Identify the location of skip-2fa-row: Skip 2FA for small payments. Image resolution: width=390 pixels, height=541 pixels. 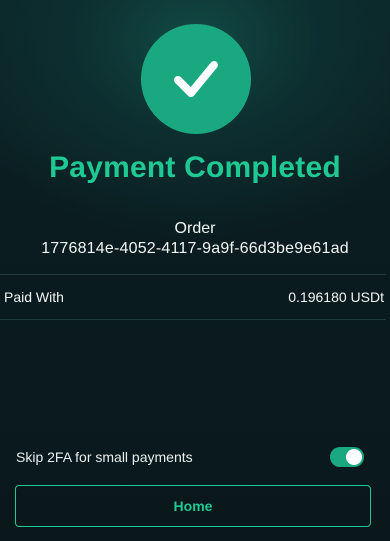
(190, 457).